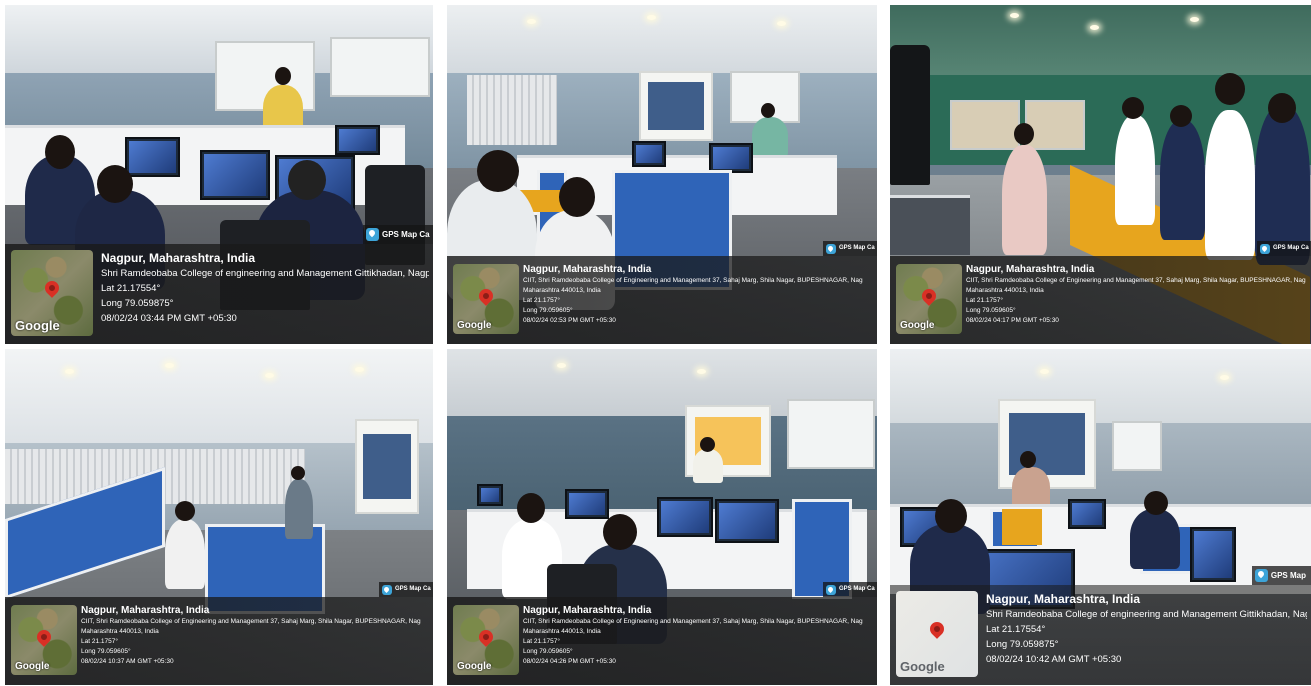 The height and width of the screenshot is (686, 1311). I want to click on gps-map-camera-badge: GPS Map, so click(1281, 575).